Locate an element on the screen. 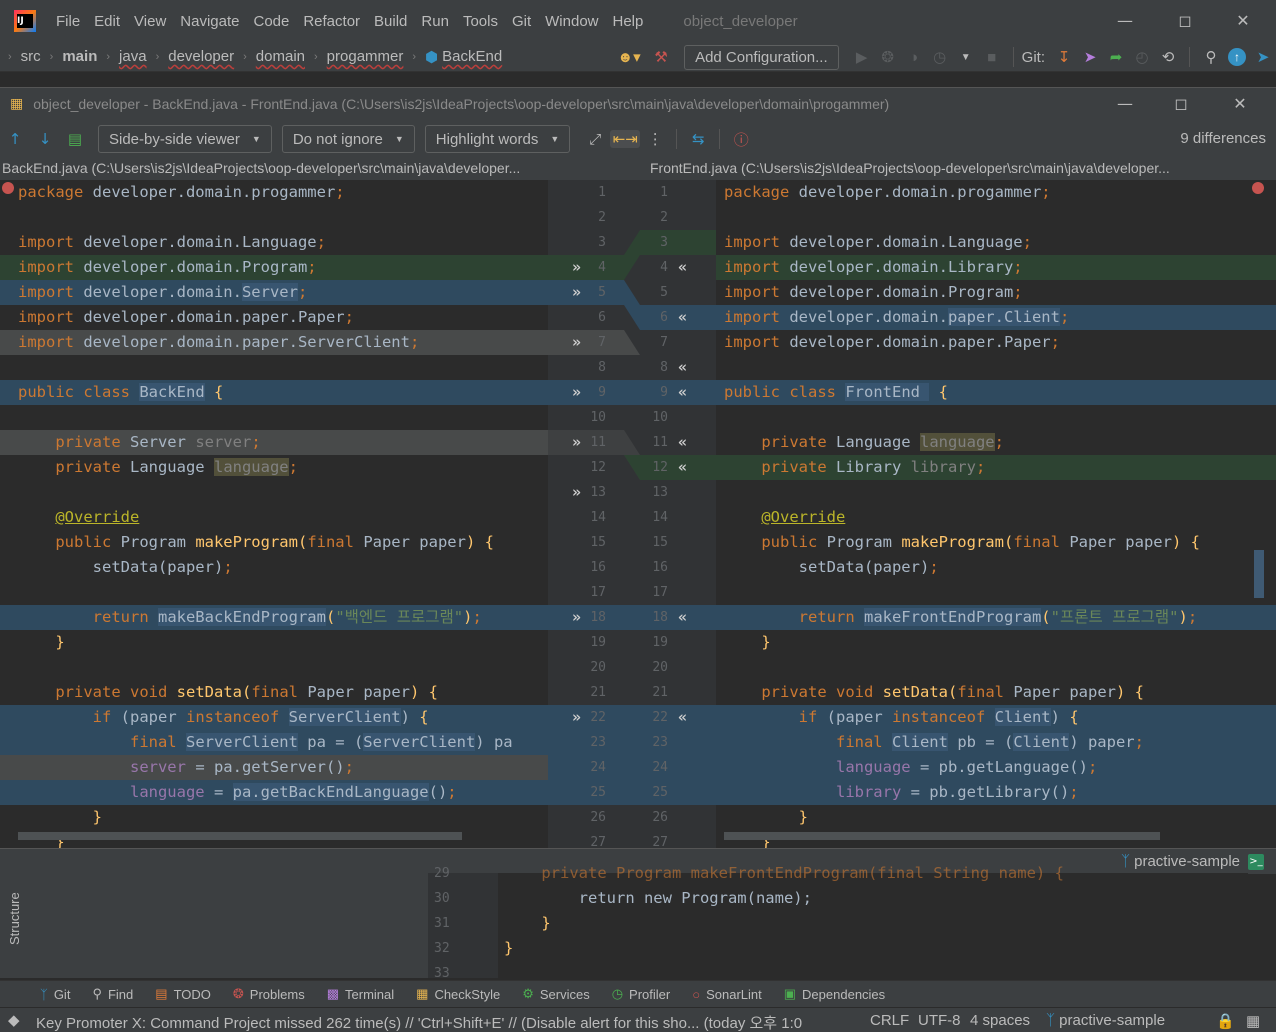  tool-services: ⚙ Services is located at coordinates (556, 994).